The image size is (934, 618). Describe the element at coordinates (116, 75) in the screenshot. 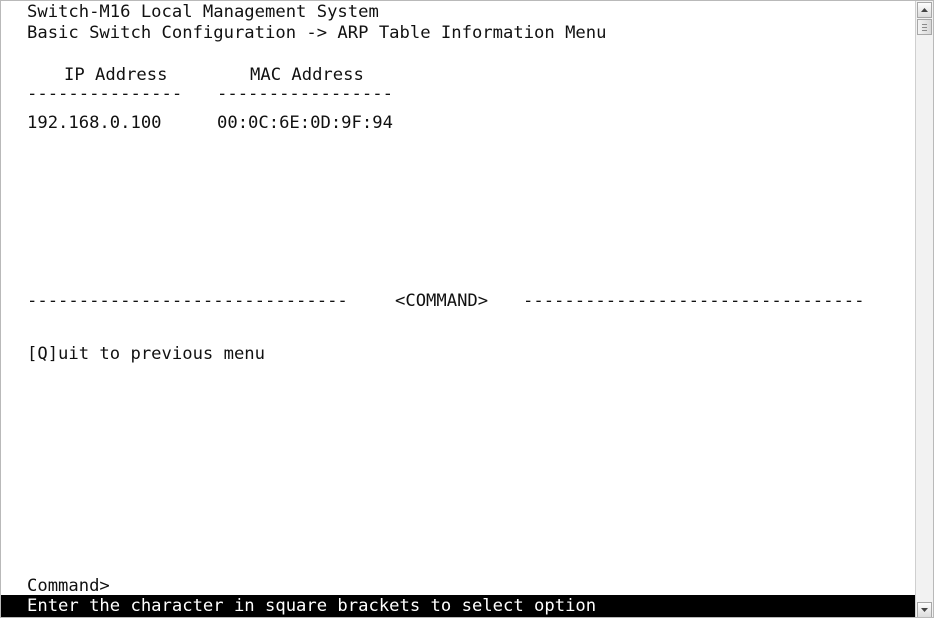

I see `column-header-ip: IP Address` at that location.